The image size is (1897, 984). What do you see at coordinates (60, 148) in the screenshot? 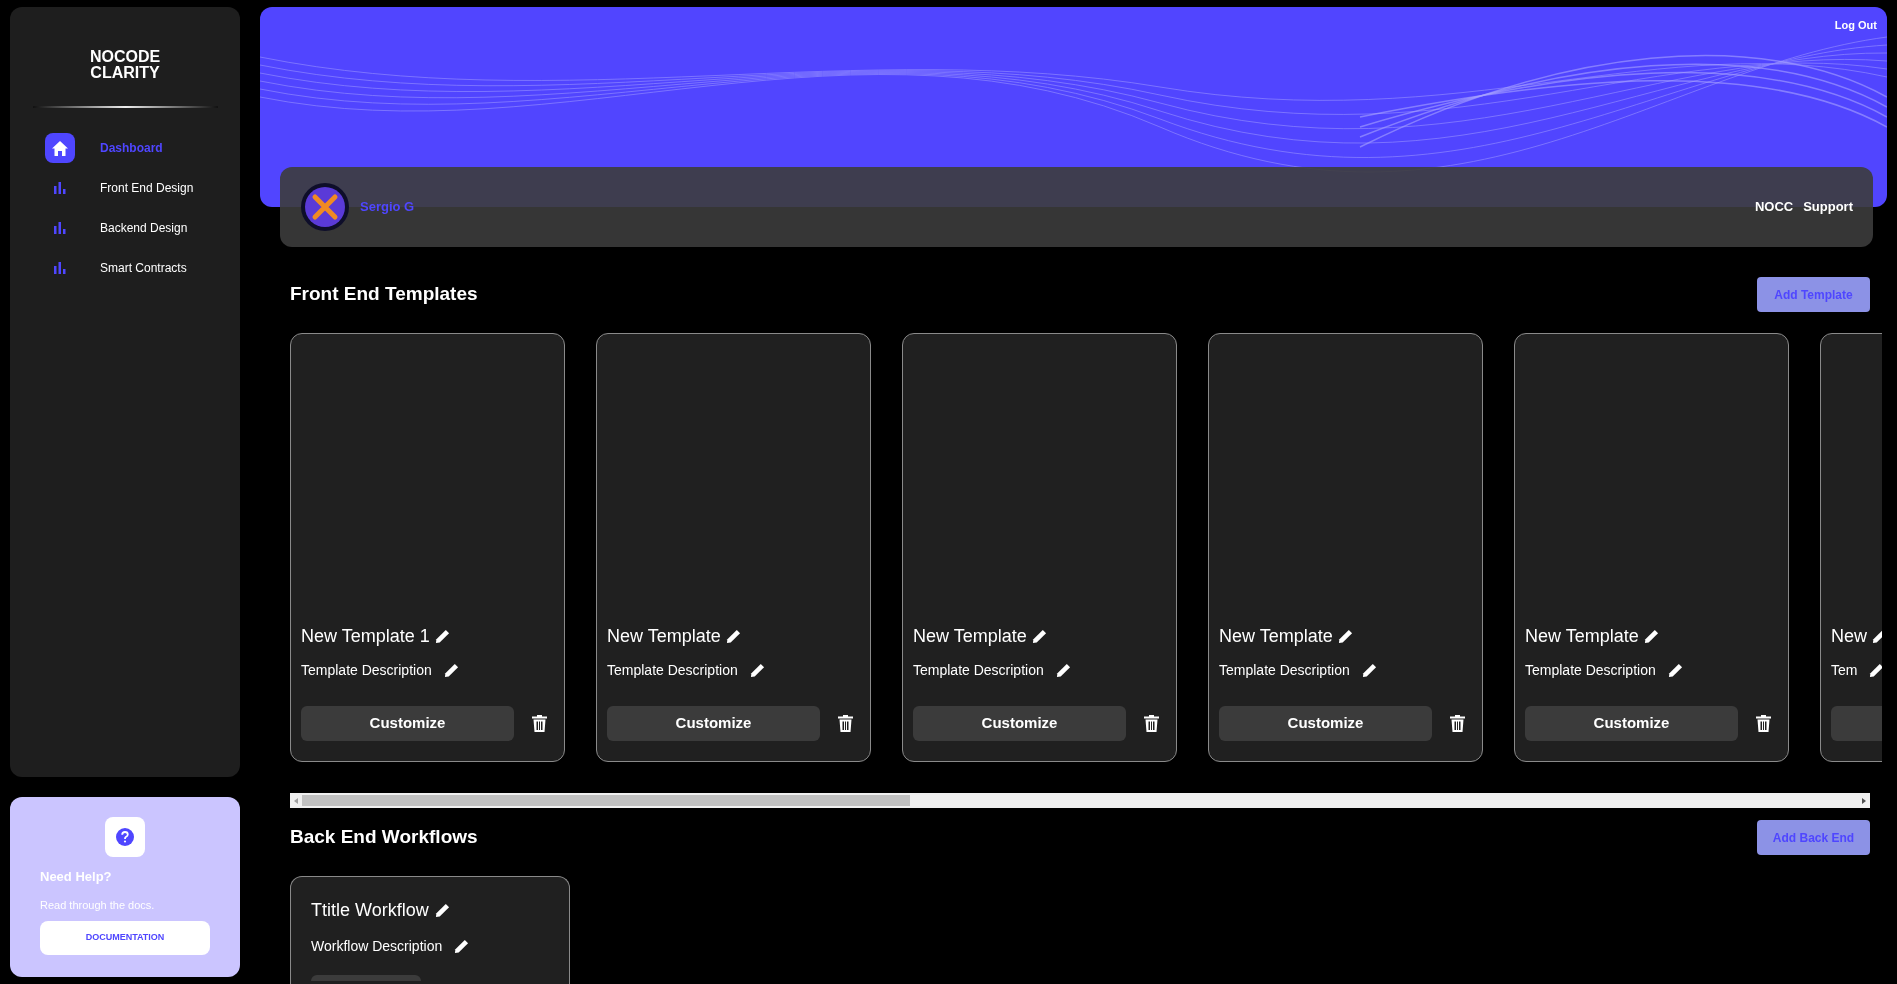
I see `home-icon` at bounding box center [60, 148].